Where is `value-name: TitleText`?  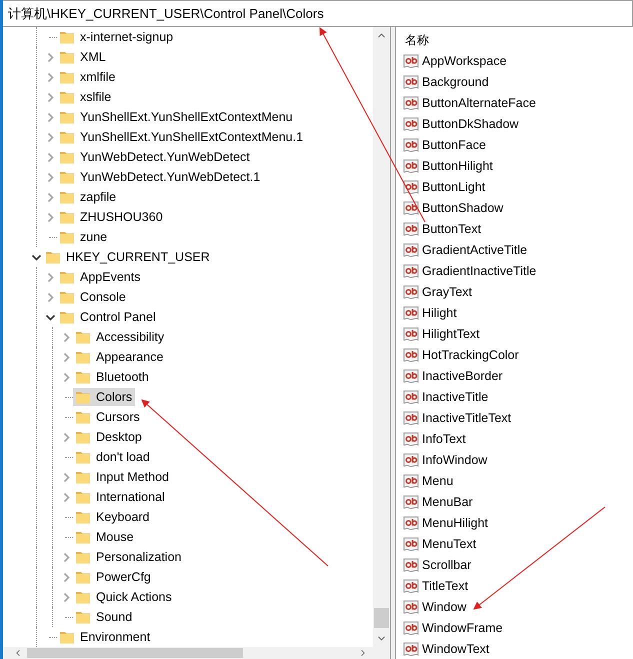 value-name: TitleText is located at coordinates (445, 585).